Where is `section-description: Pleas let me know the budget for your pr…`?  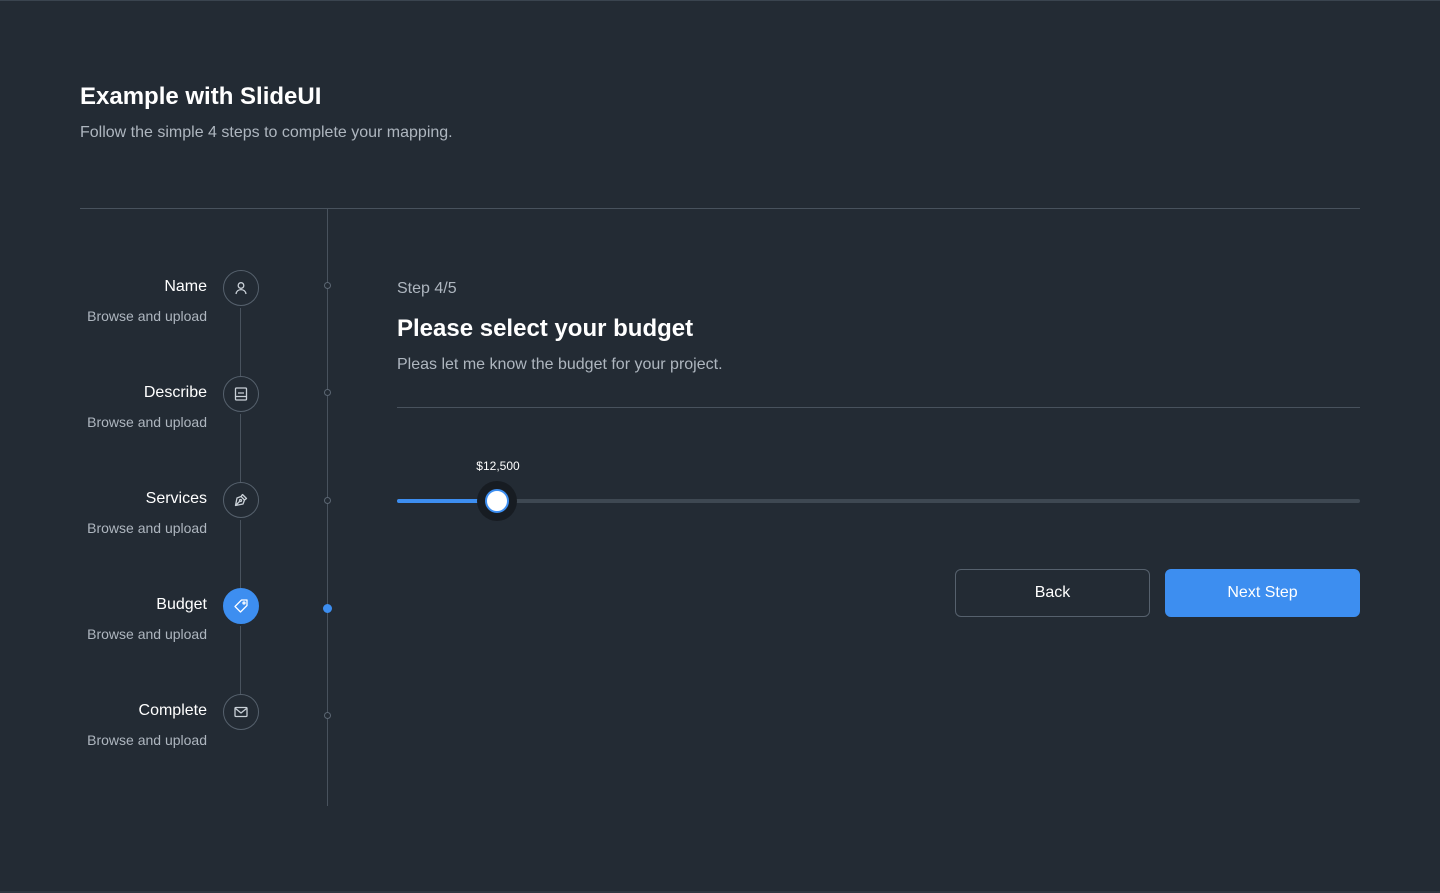 section-description: Pleas let me know the budget for your pr… is located at coordinates (560, 364).